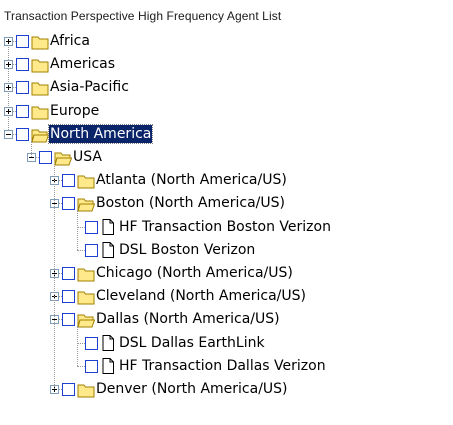 Image resolution: width=453 pixels, height=425 pixels. I want to click on tree-node-label: Denver (North America/US), so click(192, 389).